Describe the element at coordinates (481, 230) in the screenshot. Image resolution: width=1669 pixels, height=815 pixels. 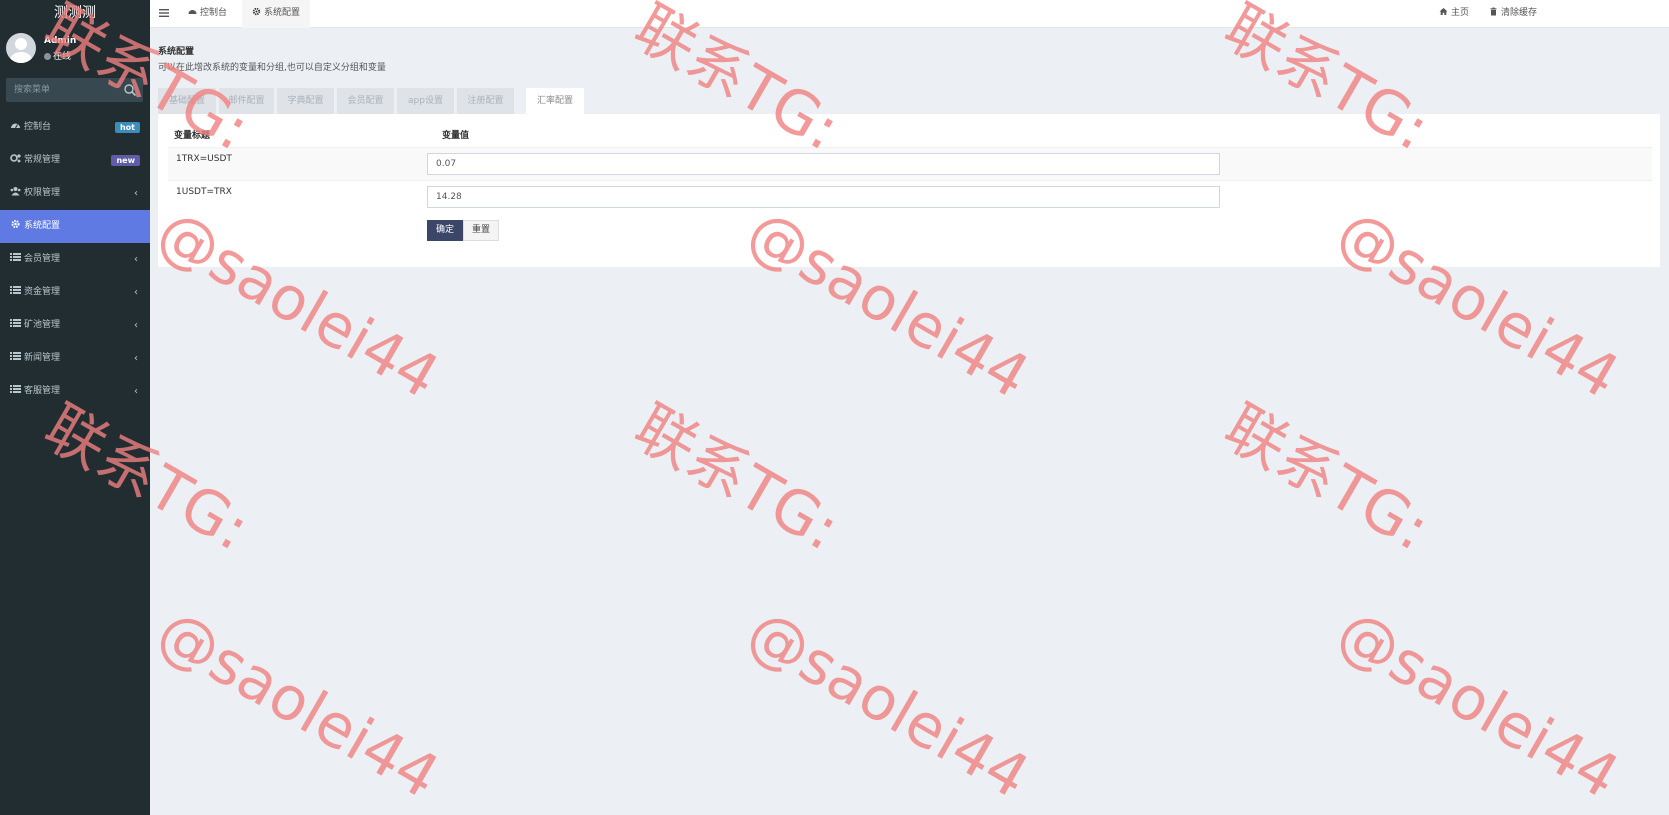
I see `reset-button: 重置` at that location.